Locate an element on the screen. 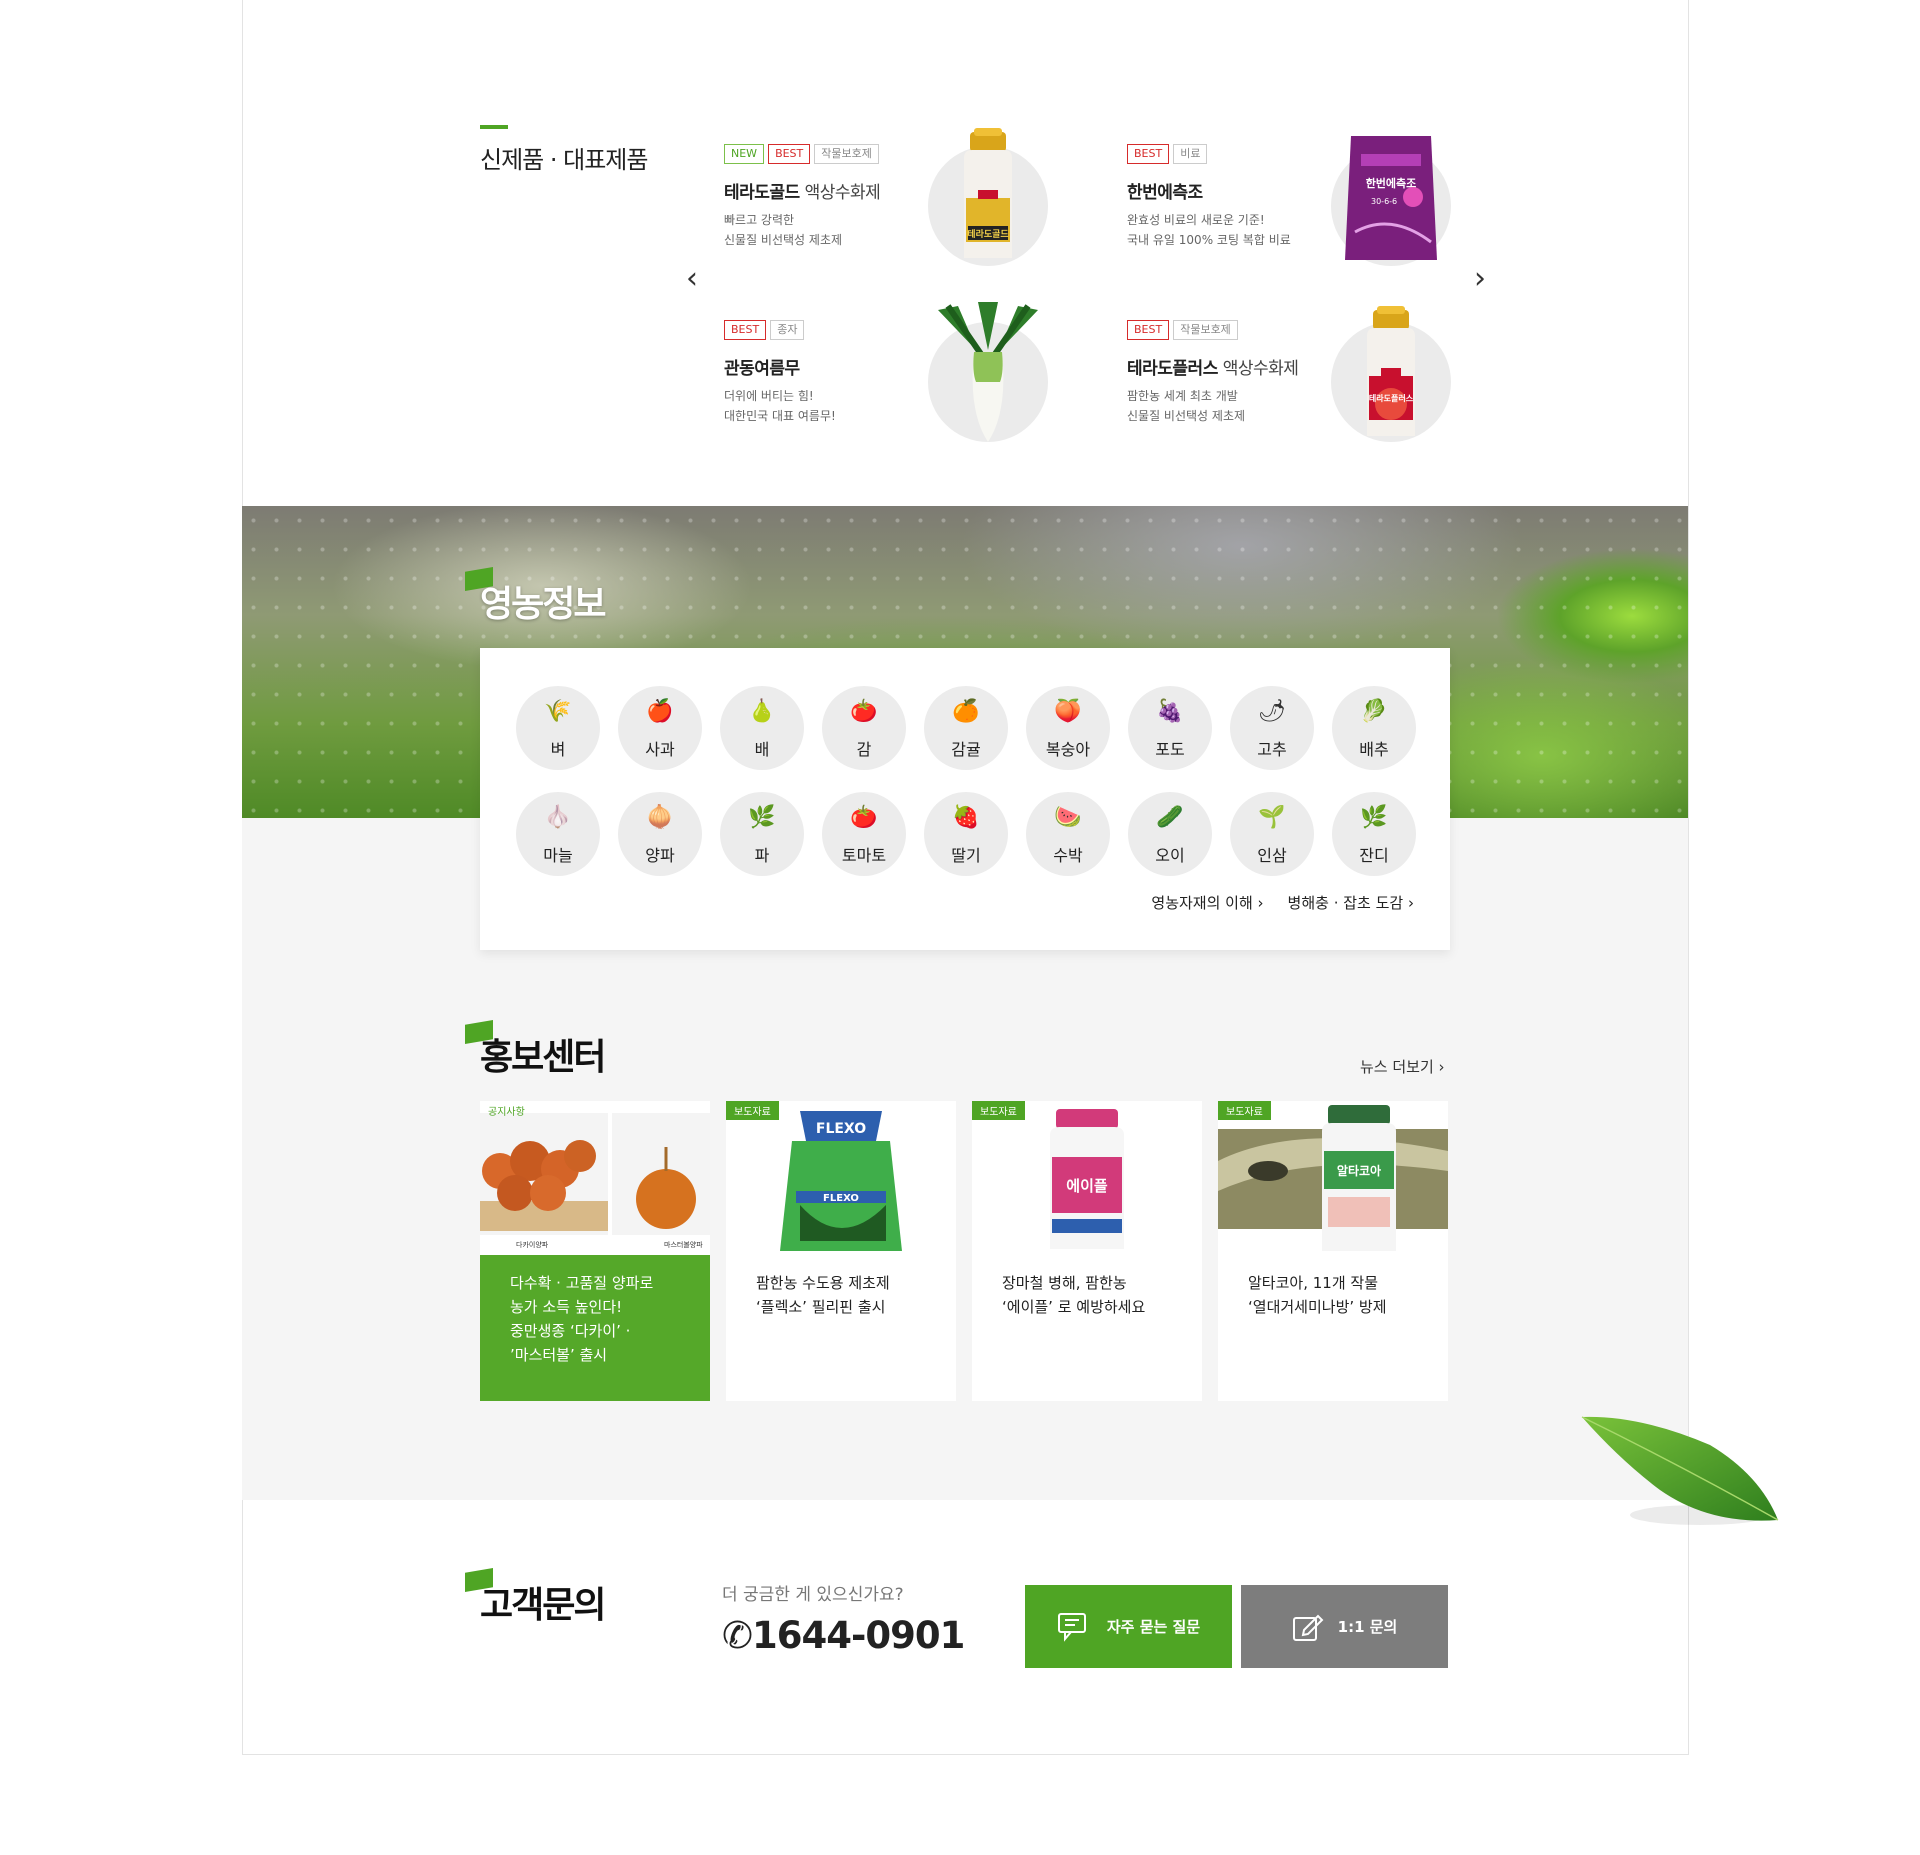 Image resolution: width=1920 pixels, height=1855 pixels. crop-item: 🌶 고추 is located at coordinates (1272, 728).